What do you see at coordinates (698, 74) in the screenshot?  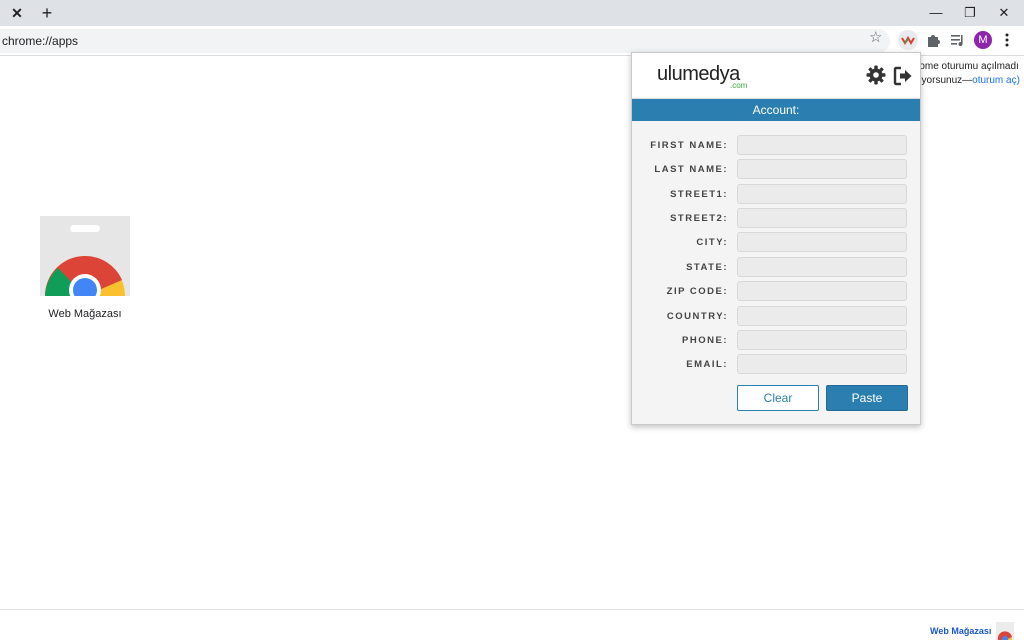 I see `ulumedya-logo: ulumedya` at bounding box center [698, 74].